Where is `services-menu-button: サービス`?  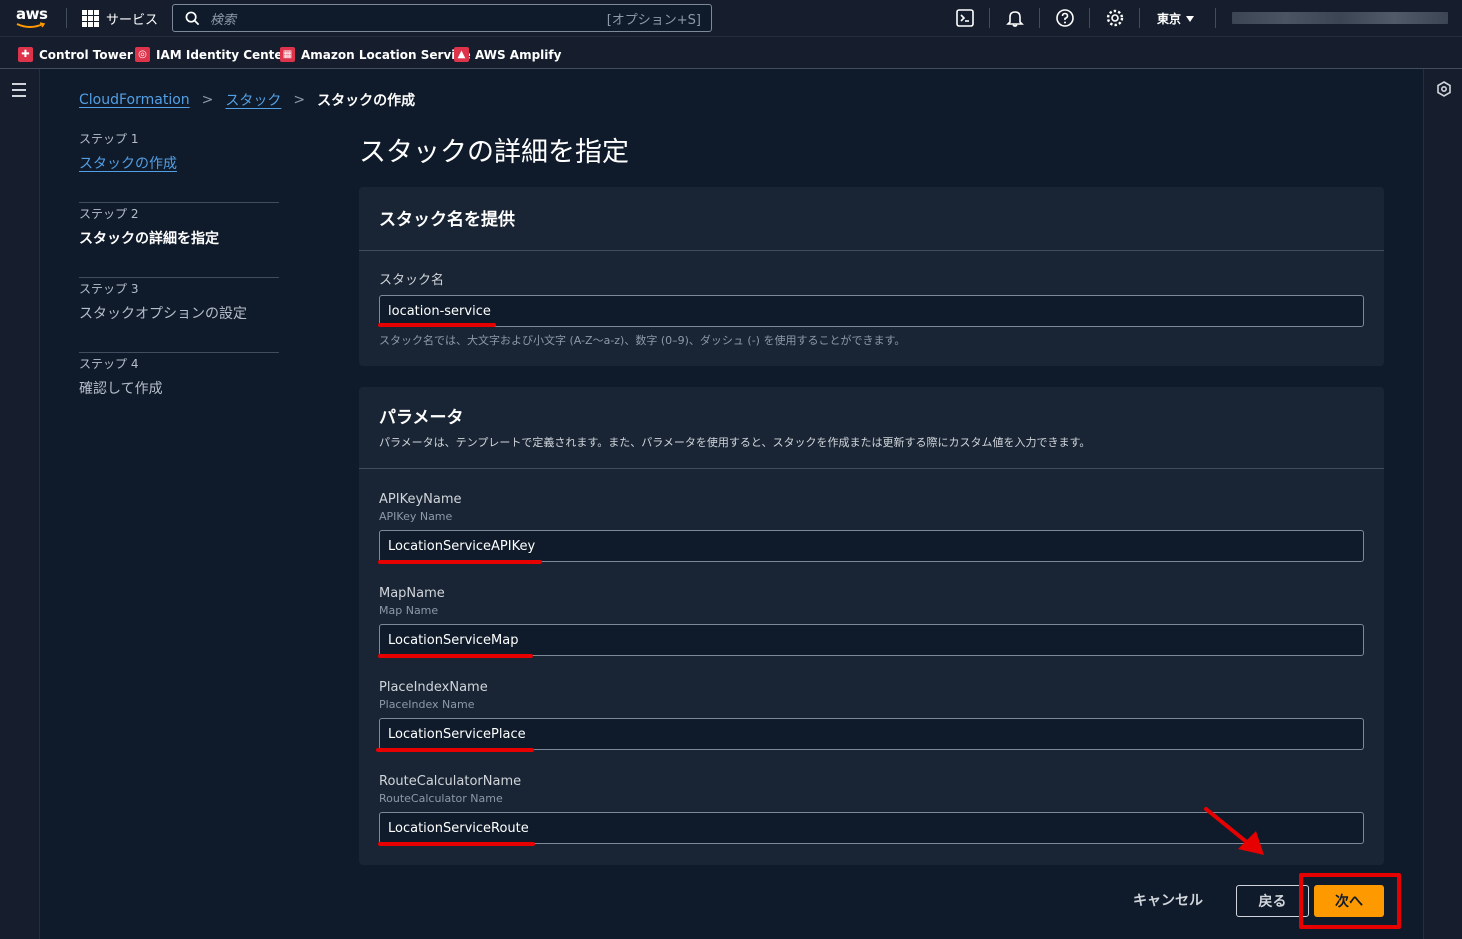 services-menu-button: サービス is located at coordinates (120, 18).